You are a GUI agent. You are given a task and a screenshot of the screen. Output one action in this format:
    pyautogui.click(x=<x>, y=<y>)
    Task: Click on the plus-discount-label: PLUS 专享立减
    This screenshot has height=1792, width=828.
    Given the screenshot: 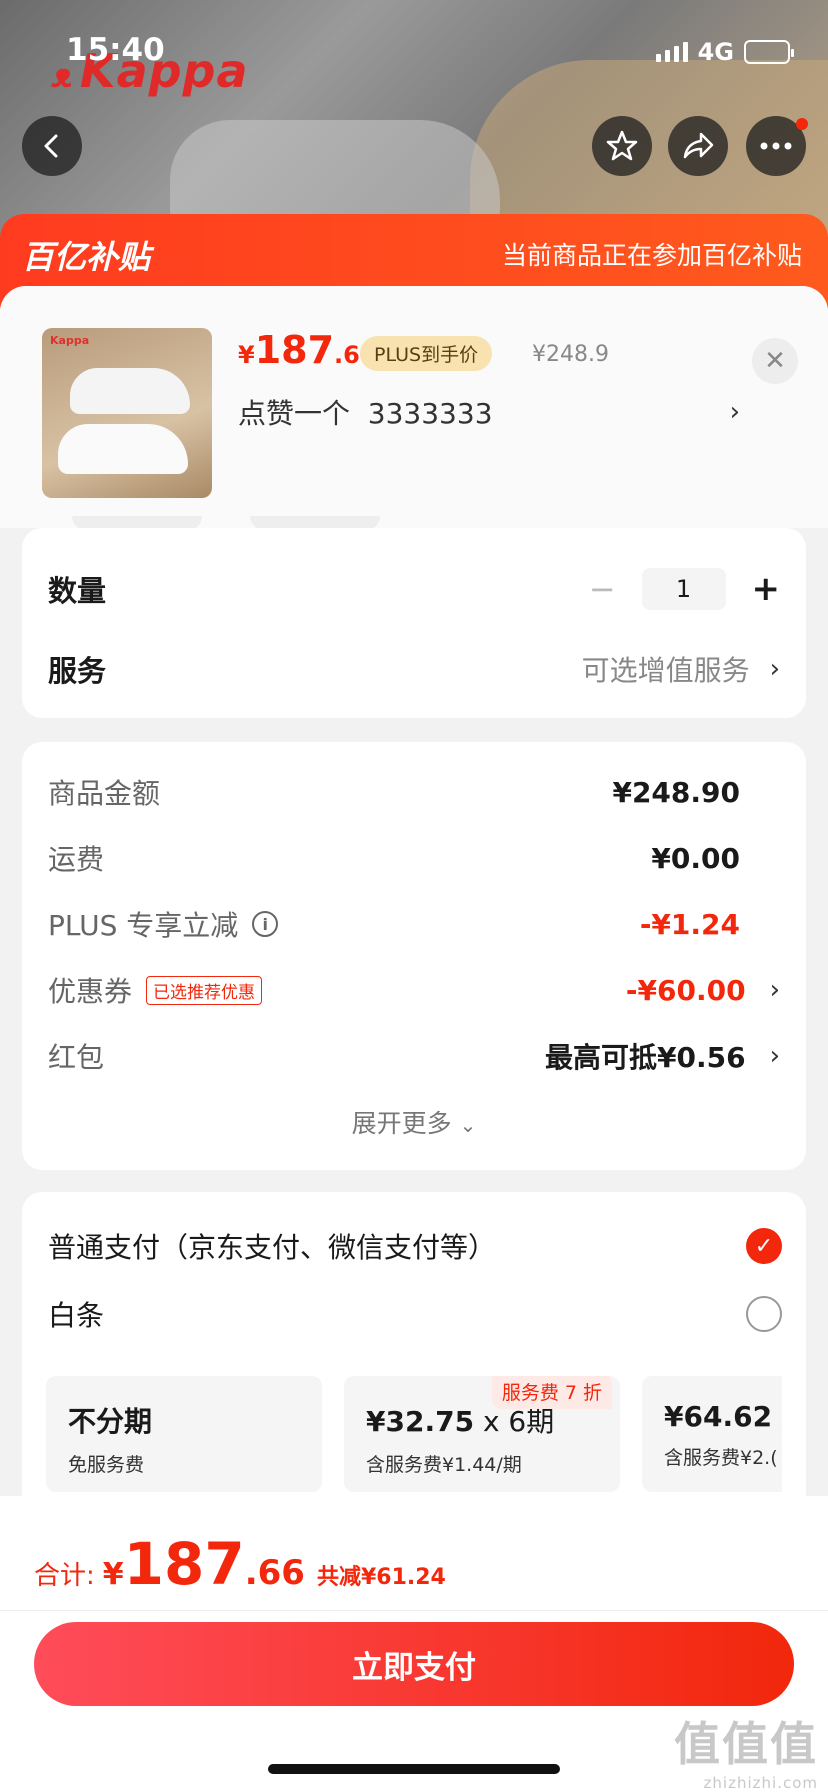 What is the action you would take?
    pyautogui.click(x=143, y=925)
    